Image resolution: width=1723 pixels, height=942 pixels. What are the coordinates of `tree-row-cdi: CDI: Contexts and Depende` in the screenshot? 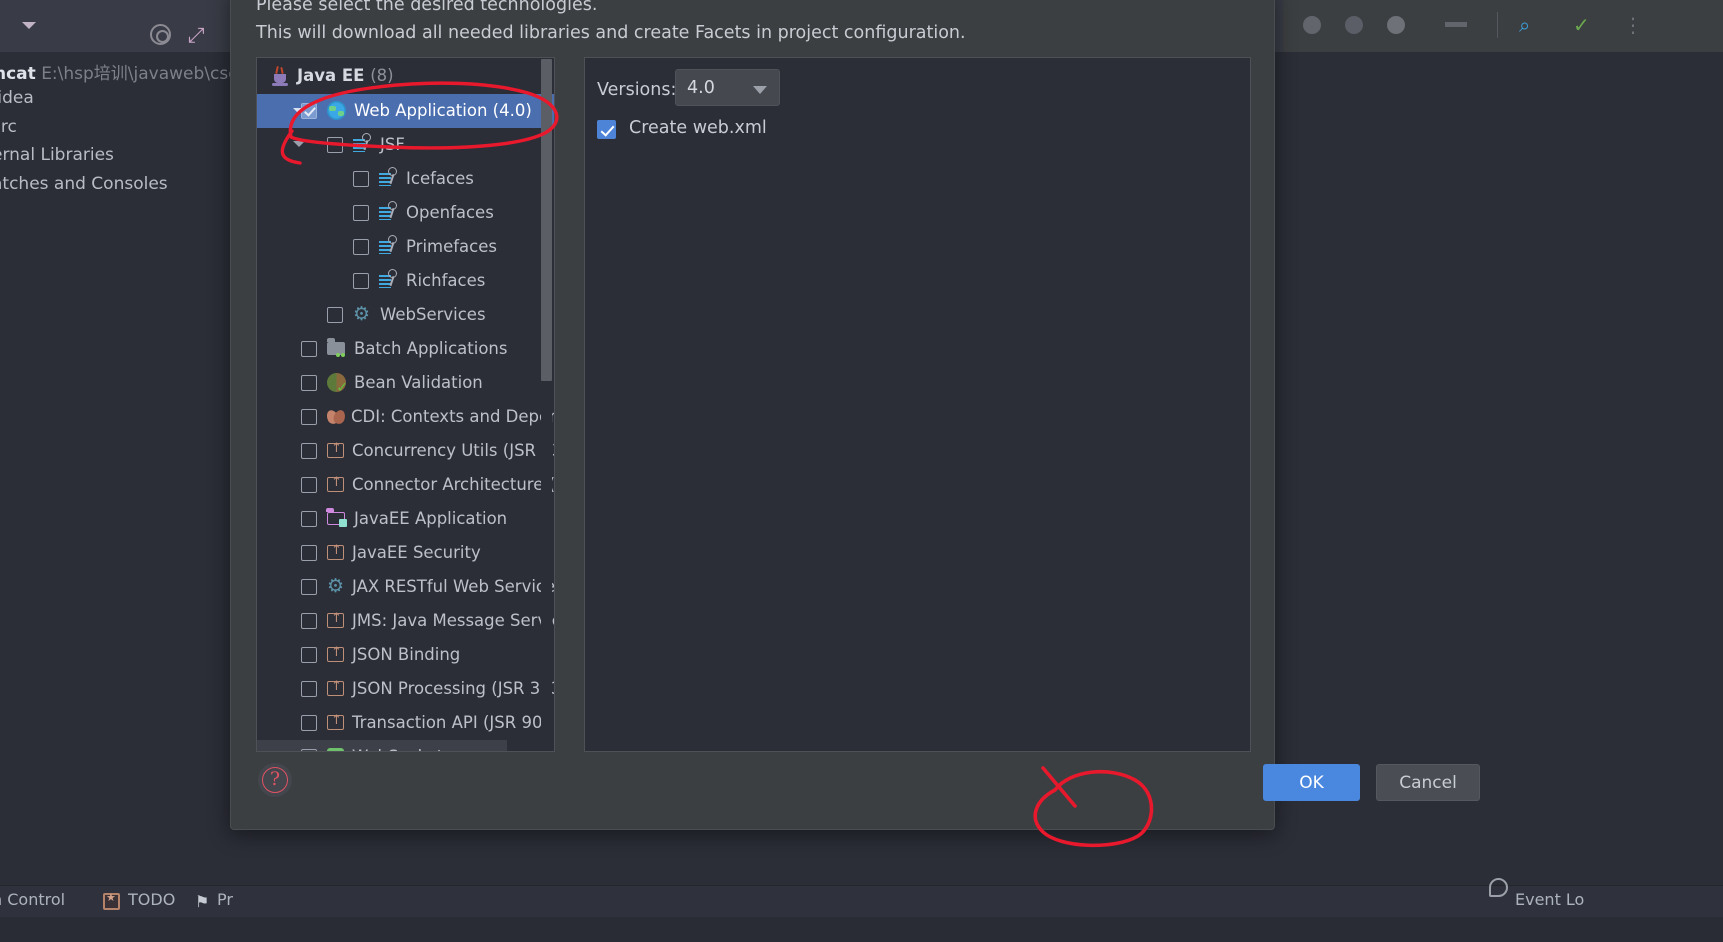 It's located at (405, 417).